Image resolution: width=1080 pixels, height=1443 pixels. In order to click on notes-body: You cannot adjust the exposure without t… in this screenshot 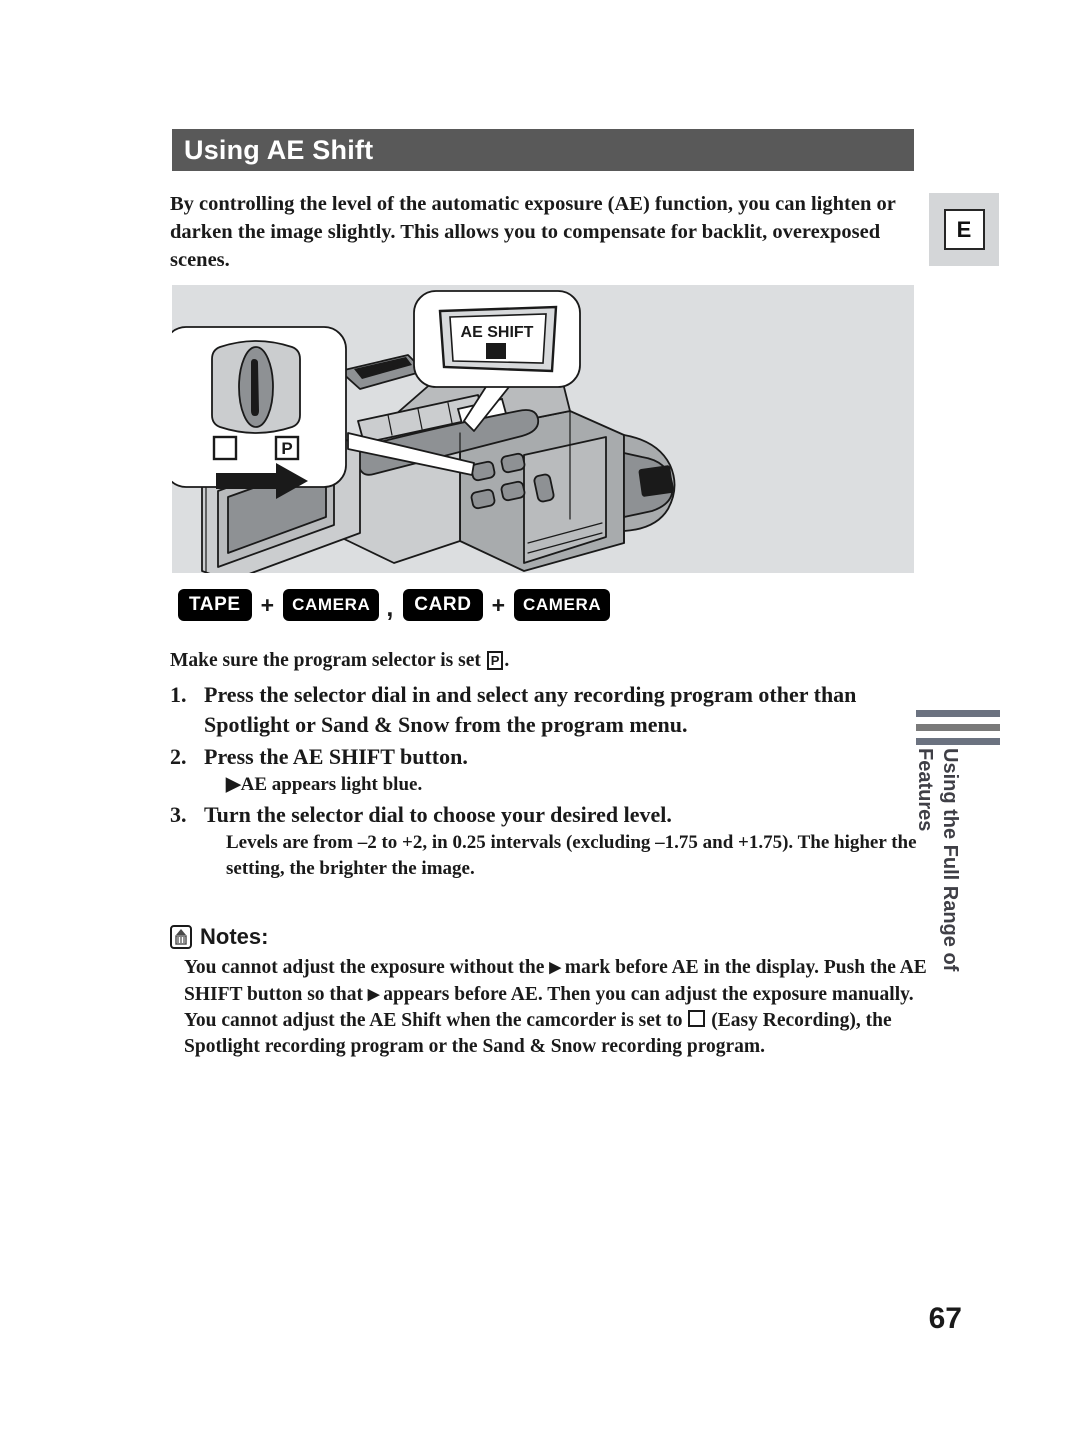, I will do `click(555, 1007)`.